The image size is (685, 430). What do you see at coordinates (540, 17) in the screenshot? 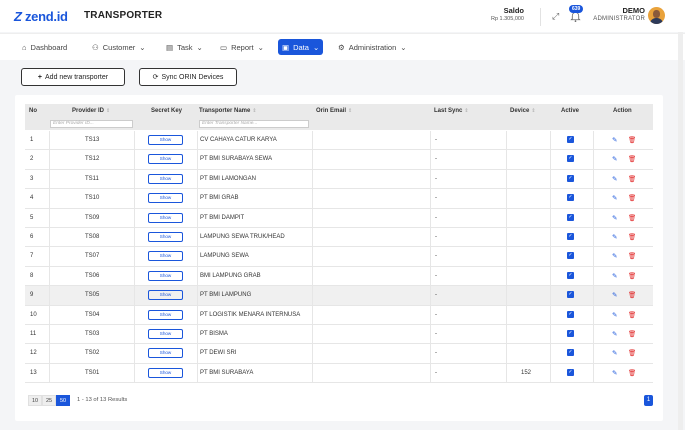
I see `divider` at bounding box center [540, 17].